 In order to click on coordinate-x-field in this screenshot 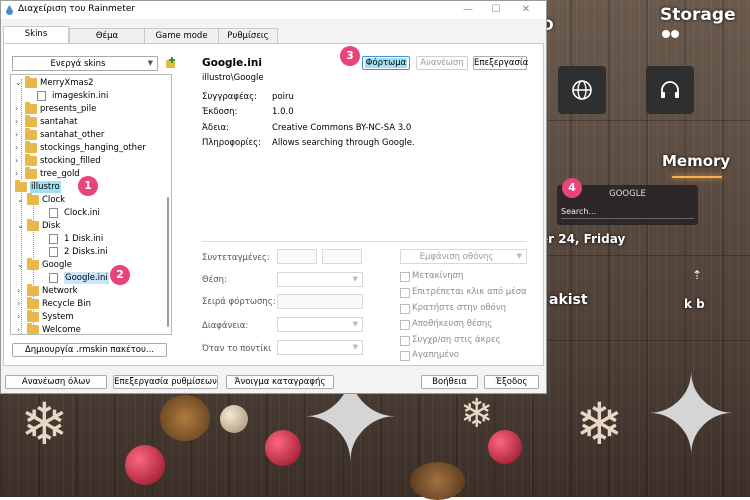, I will do `click(297, 256)`.